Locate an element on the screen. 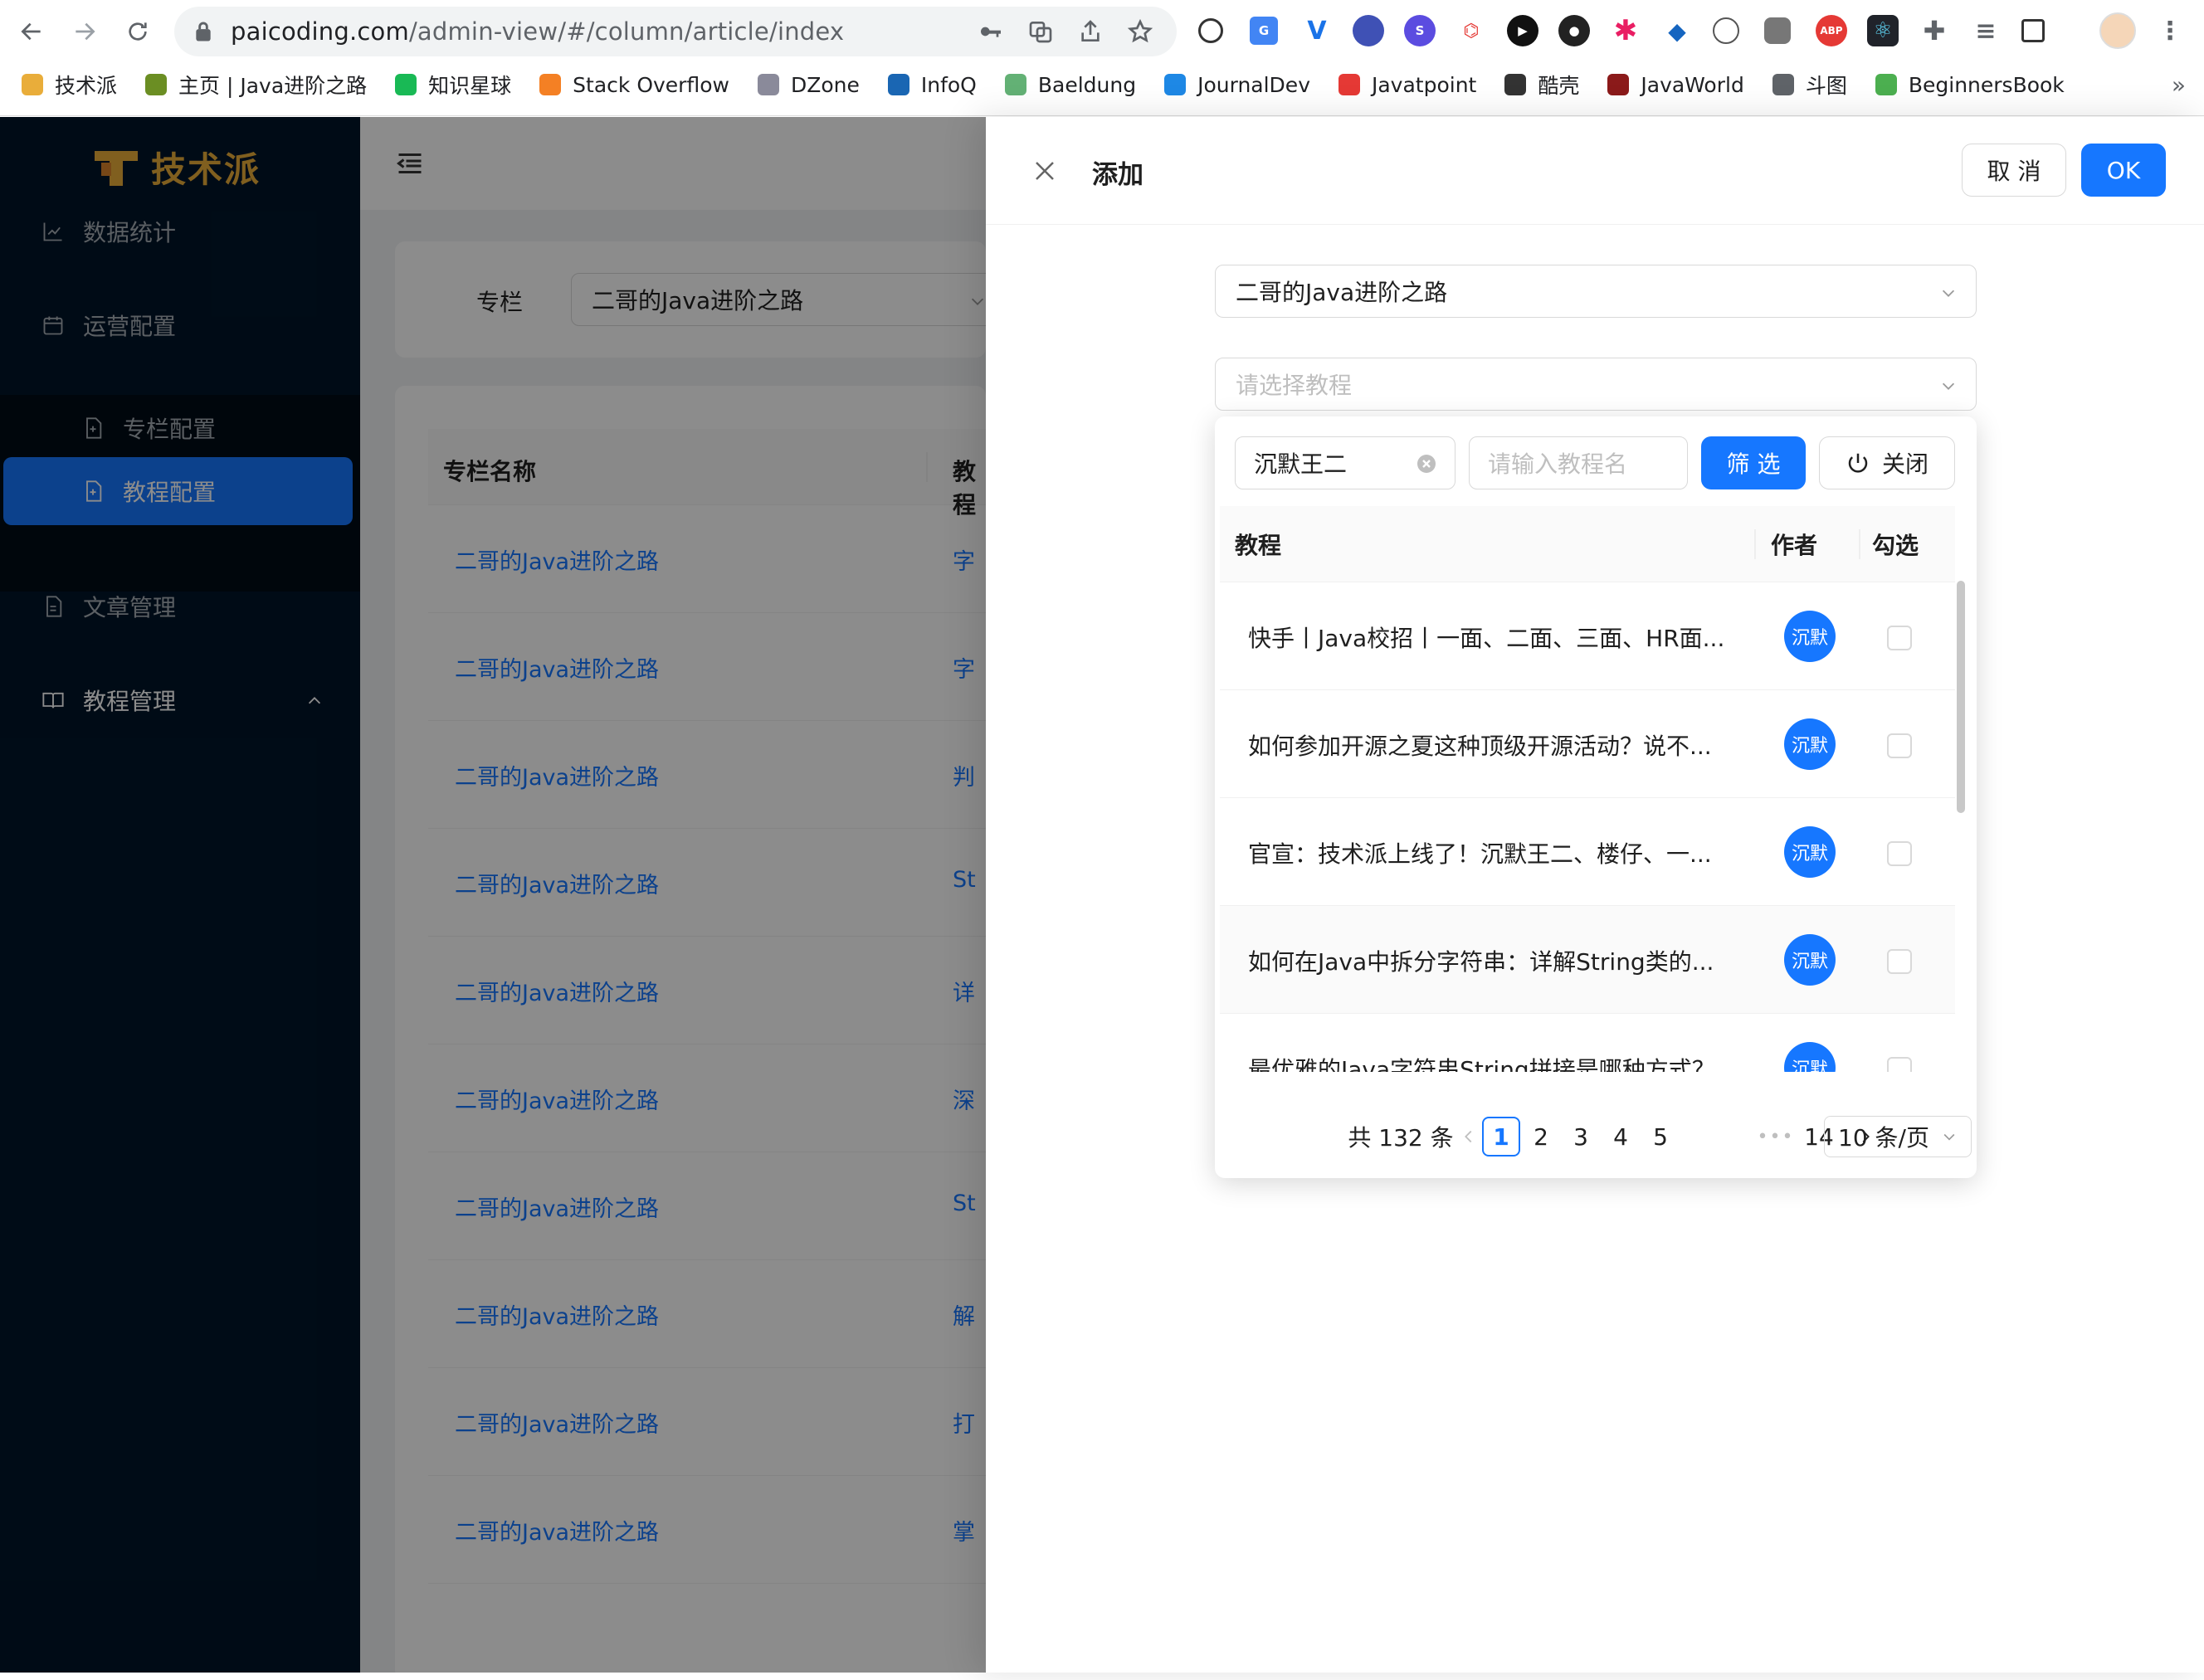 The width and height of the screenshot is (2204, 1680). page-size-value: 10 条/页 is located at coordinates (1883, 1138).